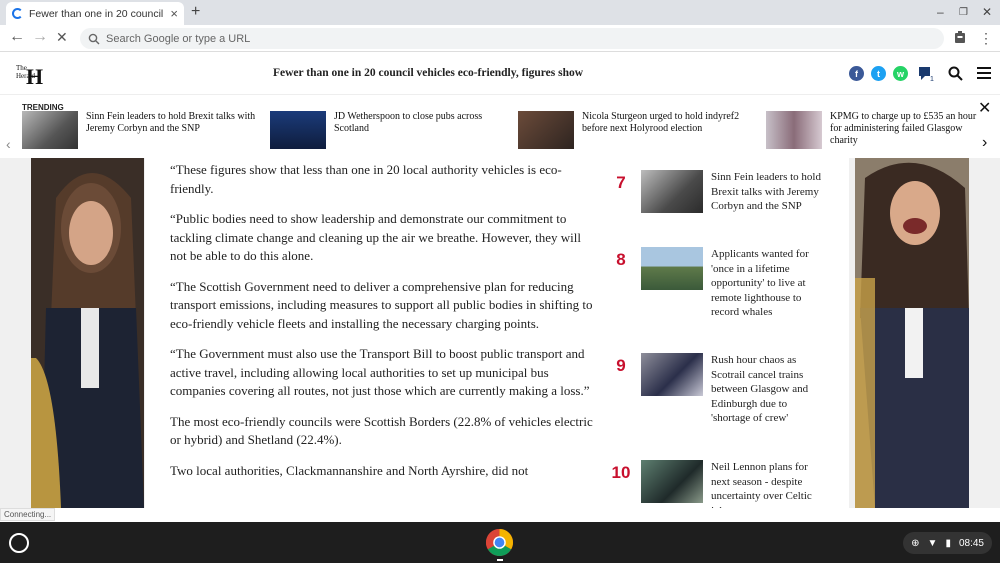  What do you see at coordinates (856, 73) in the screenshot?
I see `facebook-icon: f` at bounding box center [856, 73].